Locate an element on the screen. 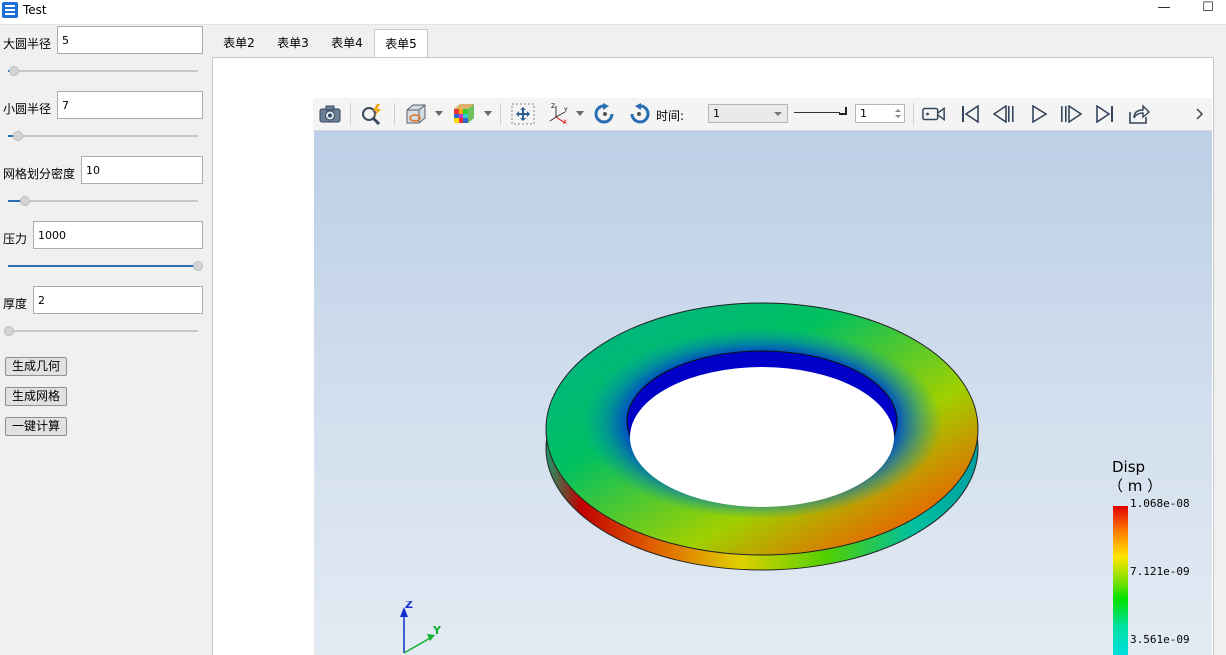 Image resolution: width=1226 pixels, height=655 pixels. compute-button: 一键计算 is located at coordinates (36, 426).